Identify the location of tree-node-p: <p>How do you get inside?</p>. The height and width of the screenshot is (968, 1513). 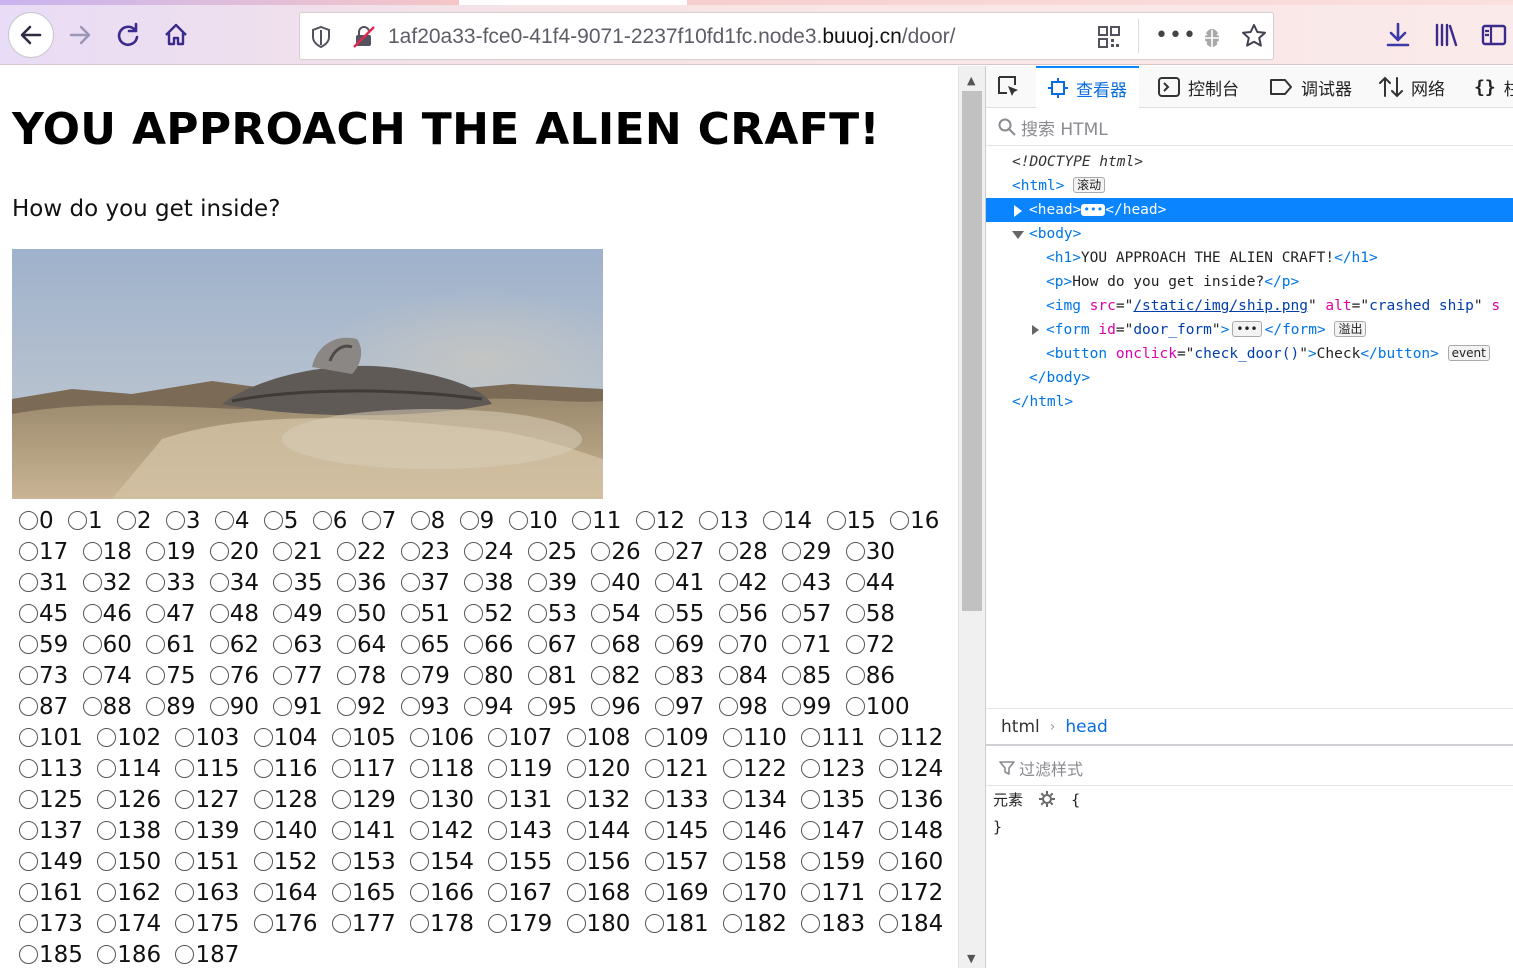
(1249, 282).